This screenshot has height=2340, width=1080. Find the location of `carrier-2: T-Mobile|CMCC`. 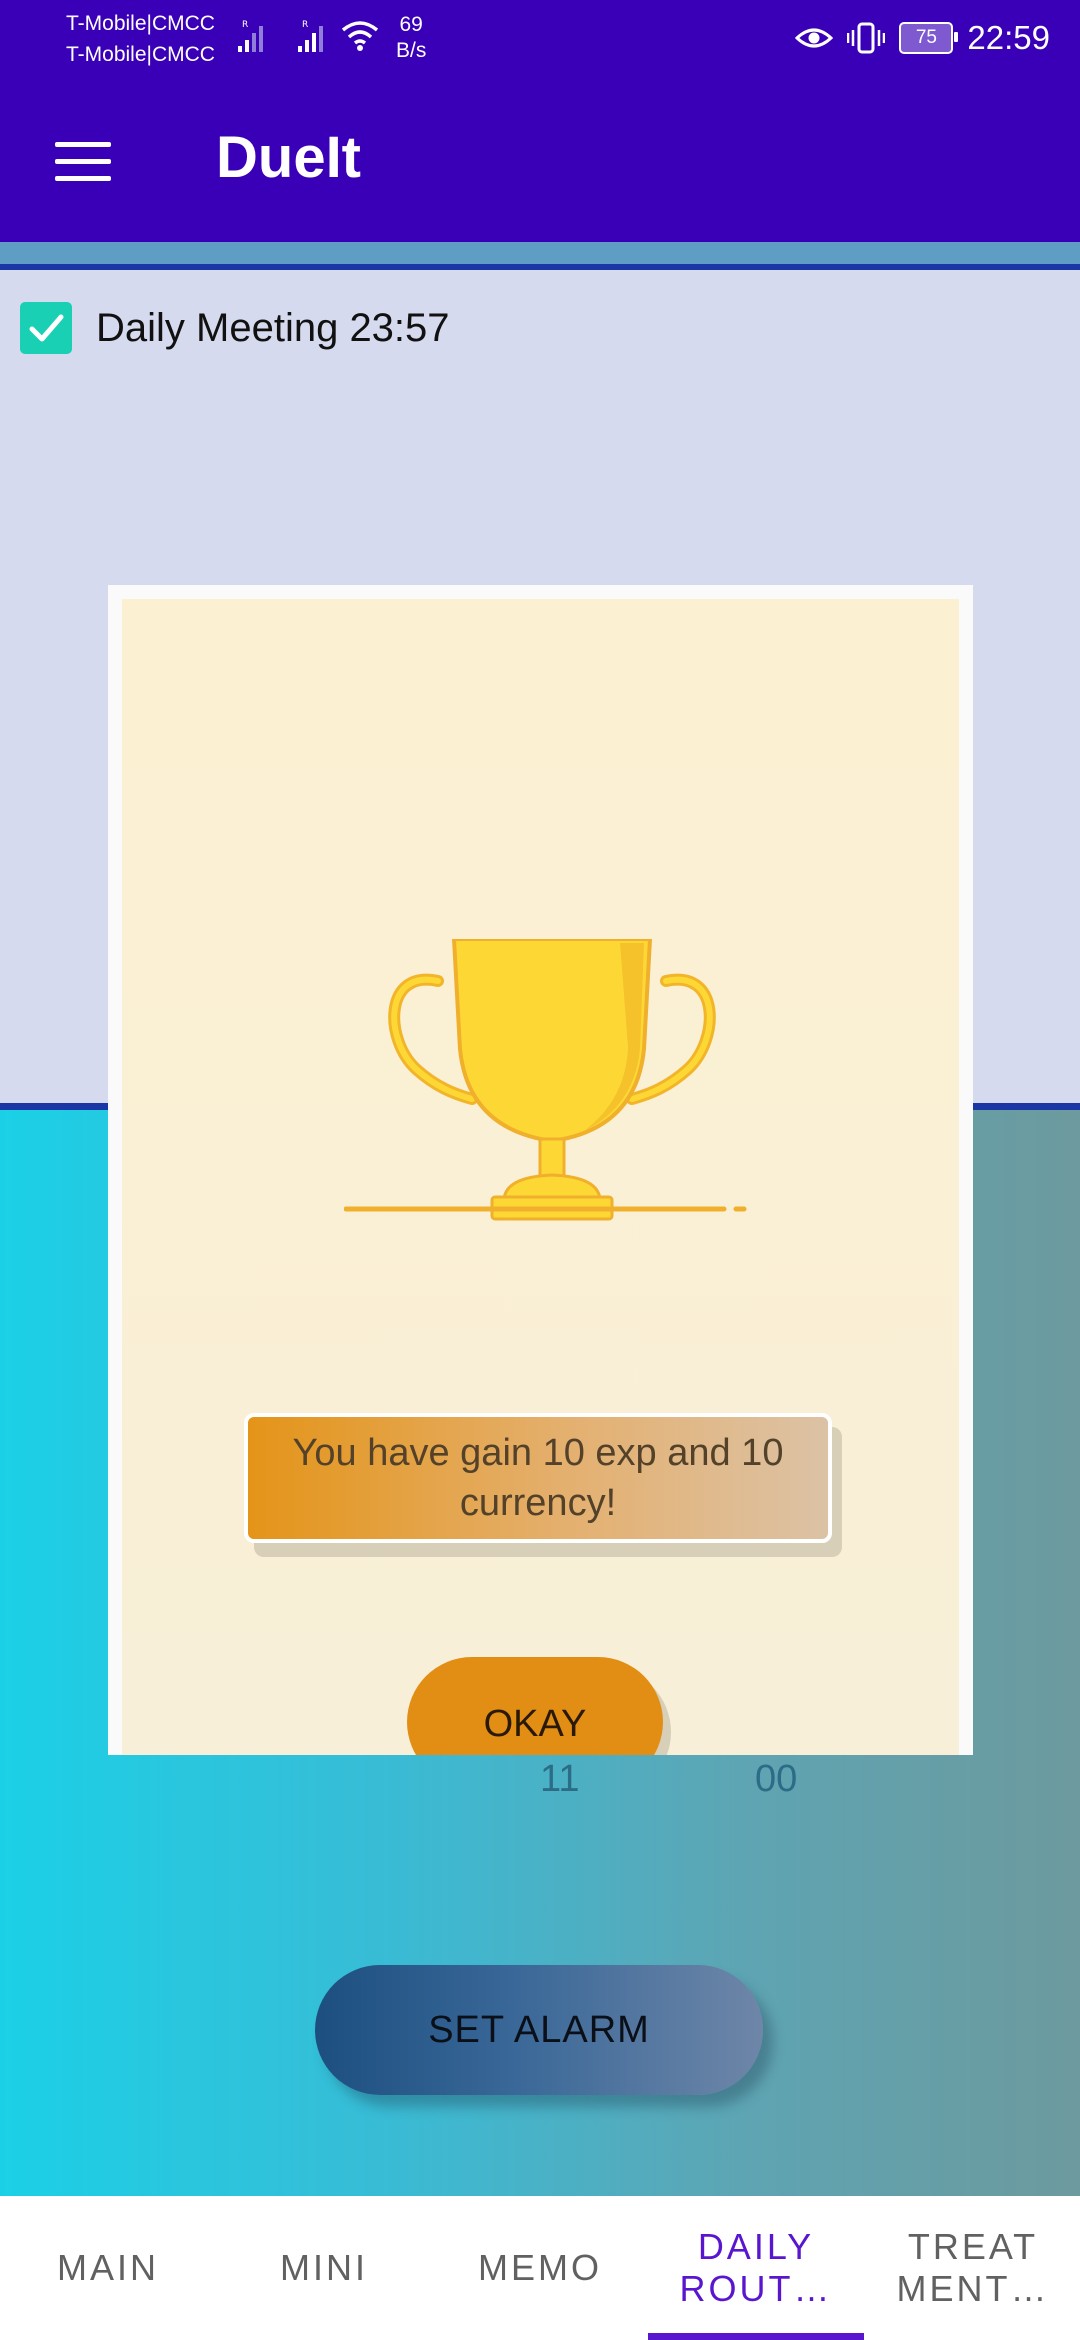

carrier-2: T-Mobile|CMCC is located at coordinates (140, 54).